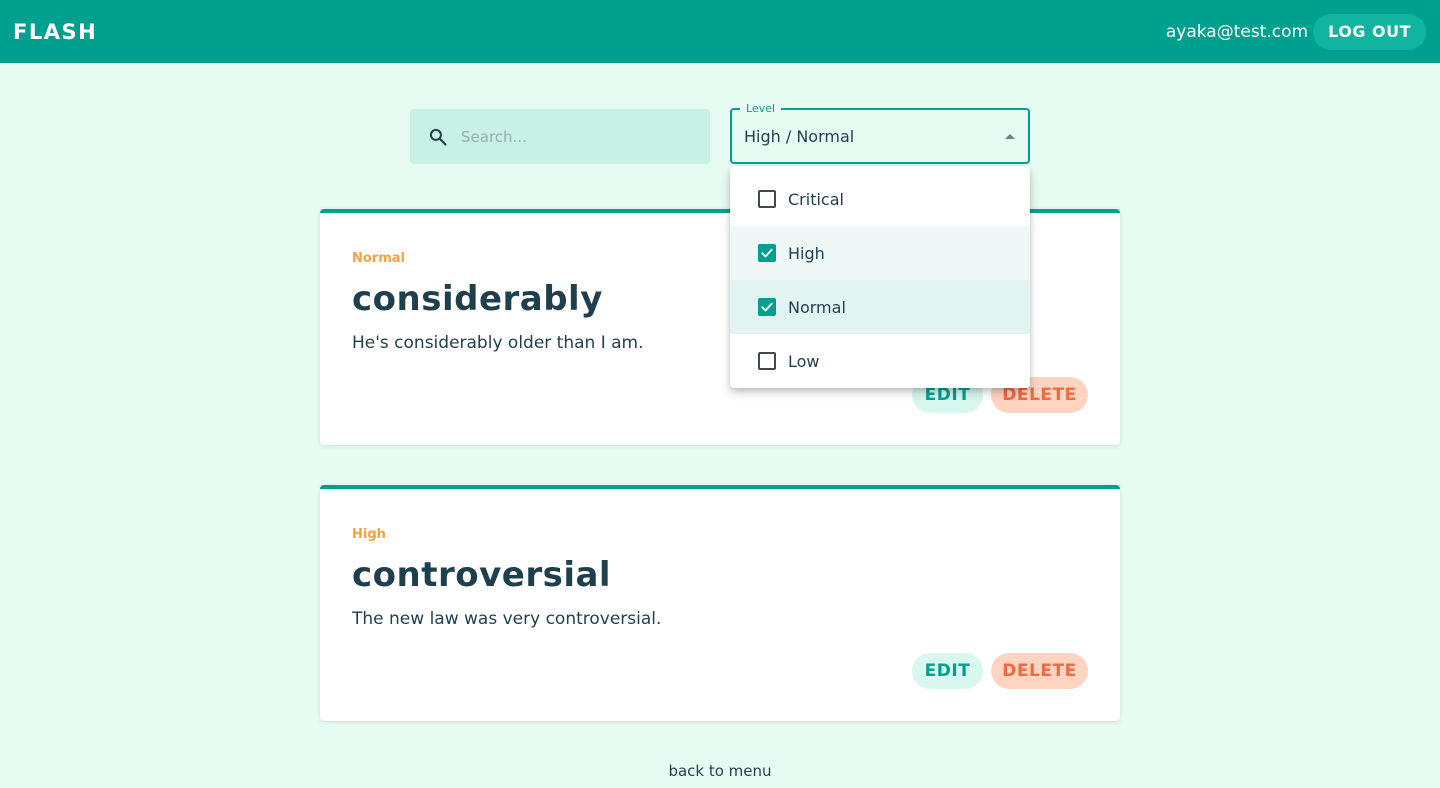 The height and width of the screenshot is (788, 1440). What do you see at coordinates (477, 299) in the screenshot?
I see `card-word: considerably` at bounding box center [477, 299].